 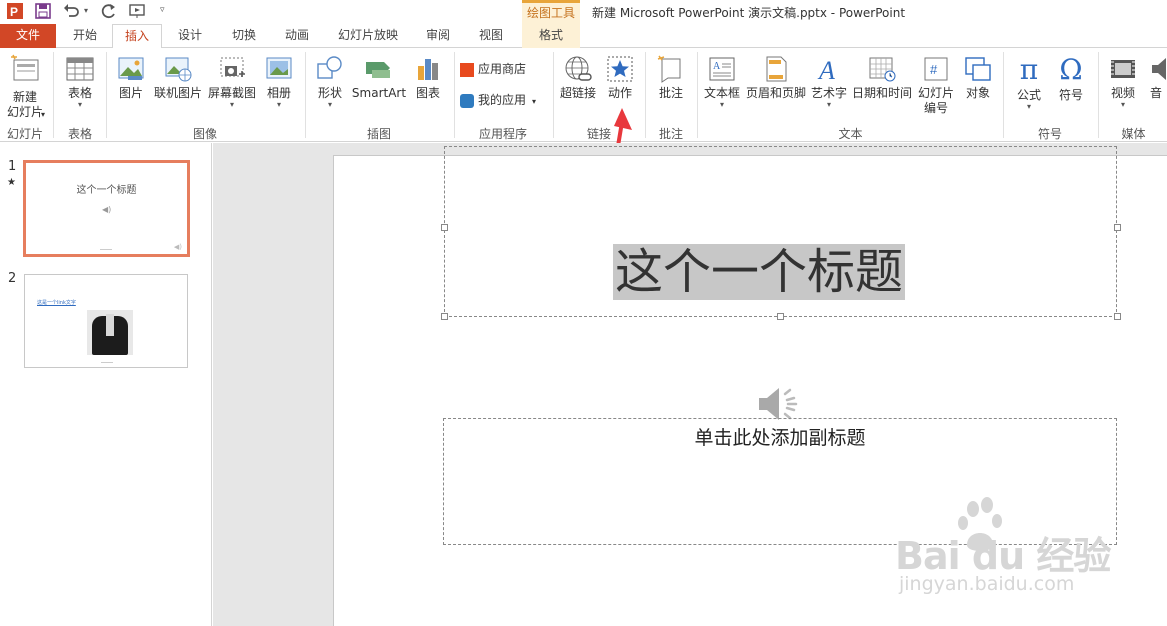 I want to click on action-button: 动作, so click(x=620, y=77).